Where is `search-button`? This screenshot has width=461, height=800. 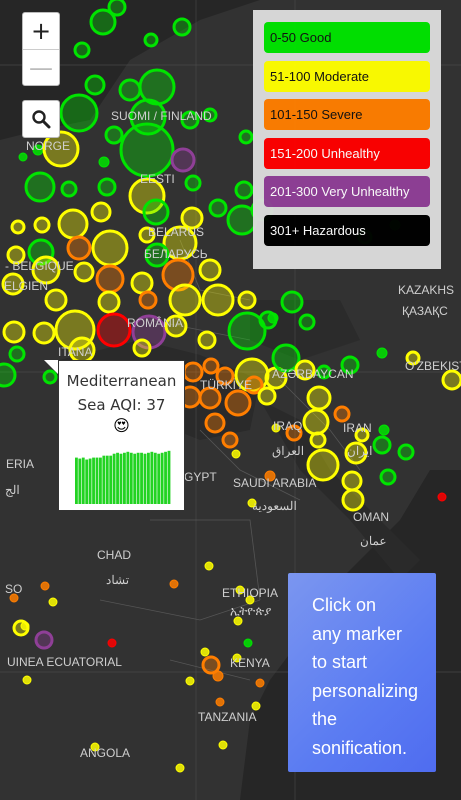 search-button is located at coordinates (41, 119).